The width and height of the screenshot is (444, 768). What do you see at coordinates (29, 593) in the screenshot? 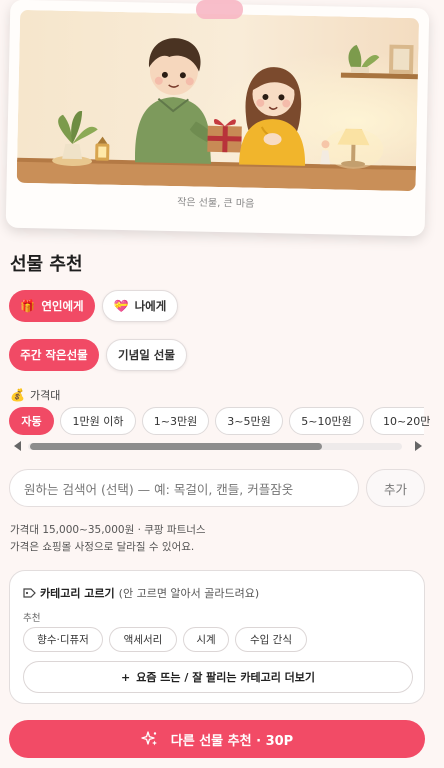
I see `tag-icon` at bounding box center [29, 593].